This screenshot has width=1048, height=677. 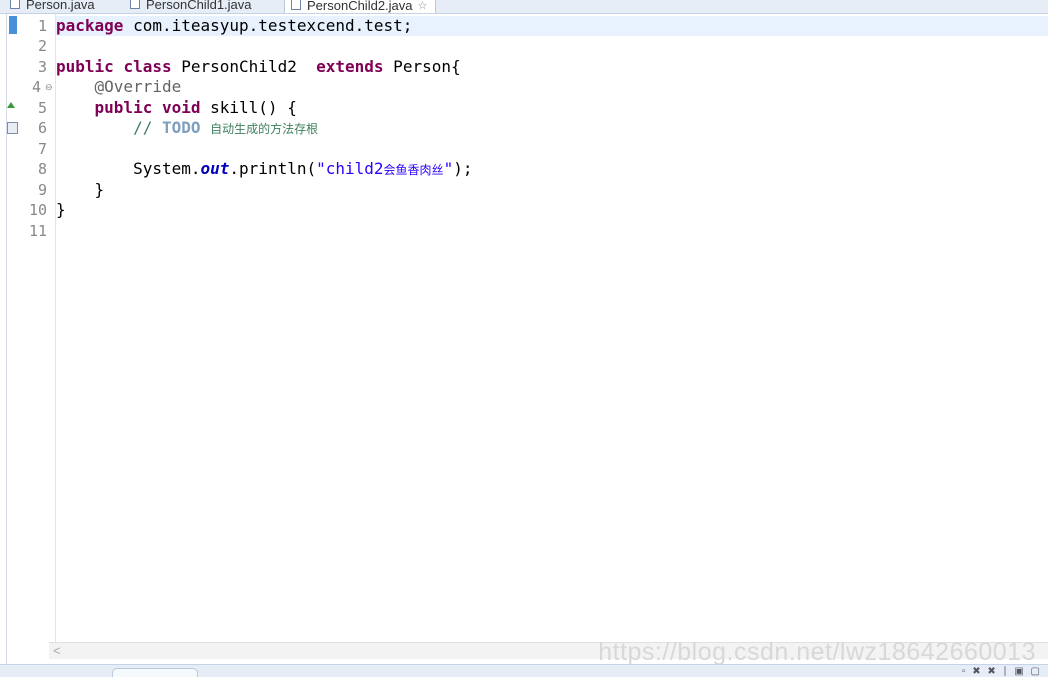 I want to click on line-number: 11, so click(x=37, y=231).